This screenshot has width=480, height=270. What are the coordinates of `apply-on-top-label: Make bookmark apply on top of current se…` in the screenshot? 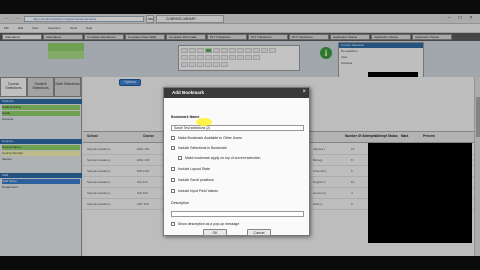 It's located at (223, 158).